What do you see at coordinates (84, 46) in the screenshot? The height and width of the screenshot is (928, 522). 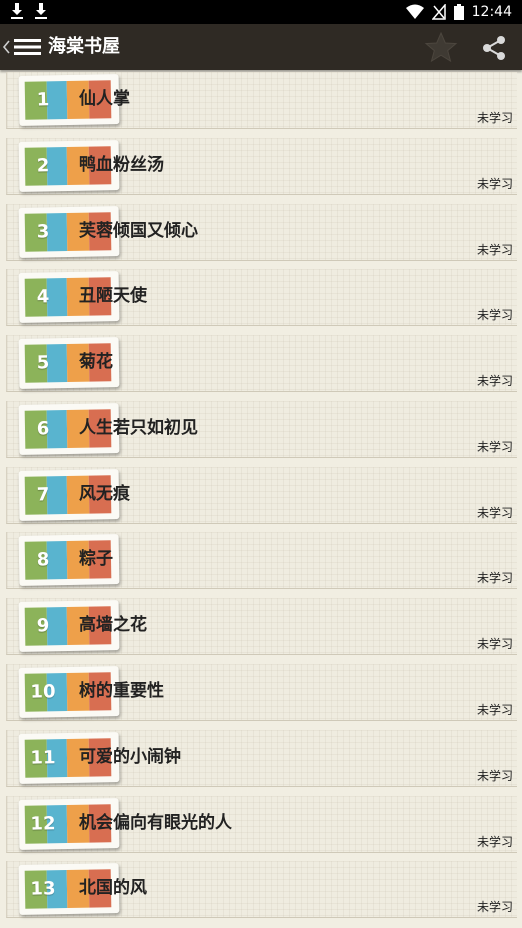 I see `page-title: 海棠书屋` at bounding box center [84, 46].